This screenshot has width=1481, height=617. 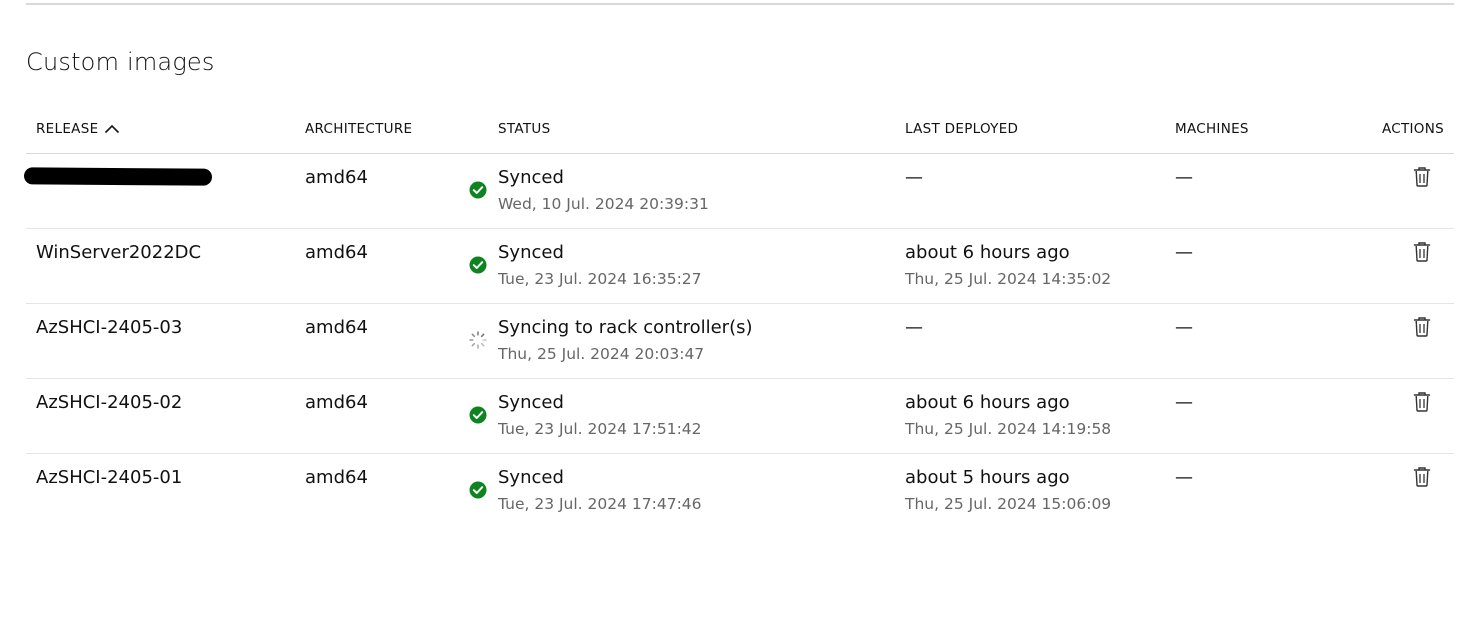 I want to click on release-name: WinServer2022DC, so click(x=119, y=252).